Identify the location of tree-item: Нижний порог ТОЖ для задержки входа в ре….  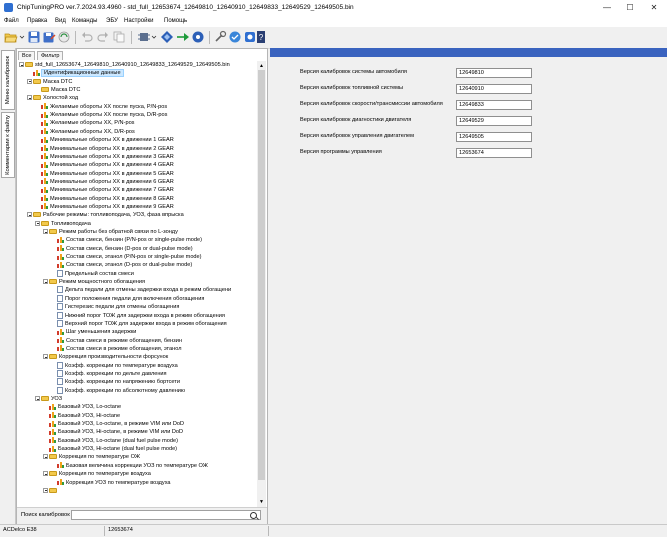
(138, 315).